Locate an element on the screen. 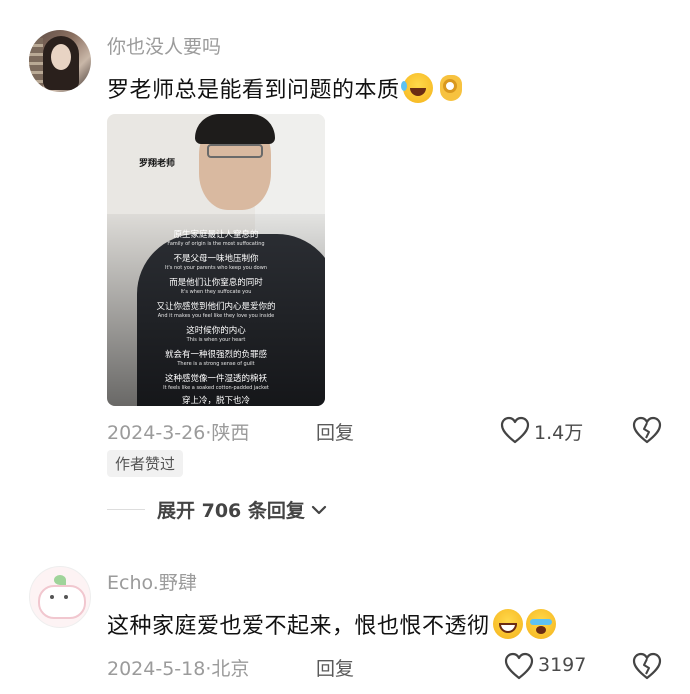 The width and height of the screenshot is (690, 694). subtitle-line: 穿上冷，脱下也冷 is located at coordinates (215, 401).